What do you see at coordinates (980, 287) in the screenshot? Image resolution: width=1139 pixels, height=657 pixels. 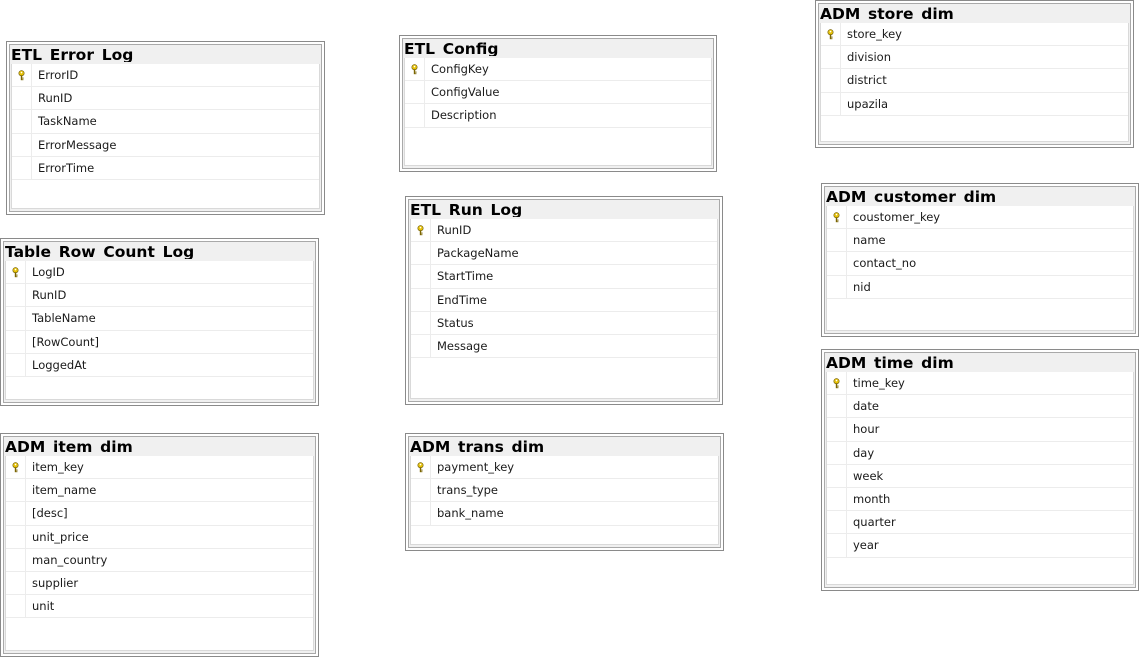 I see `table-row: nid` at bounding box center [980, 287].